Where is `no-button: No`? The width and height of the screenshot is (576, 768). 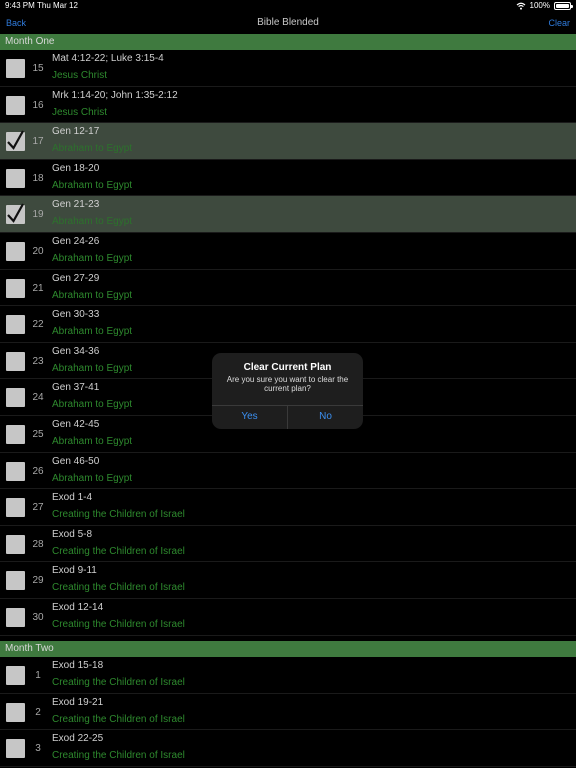
no-button: No is located at coordinates (325, 417).